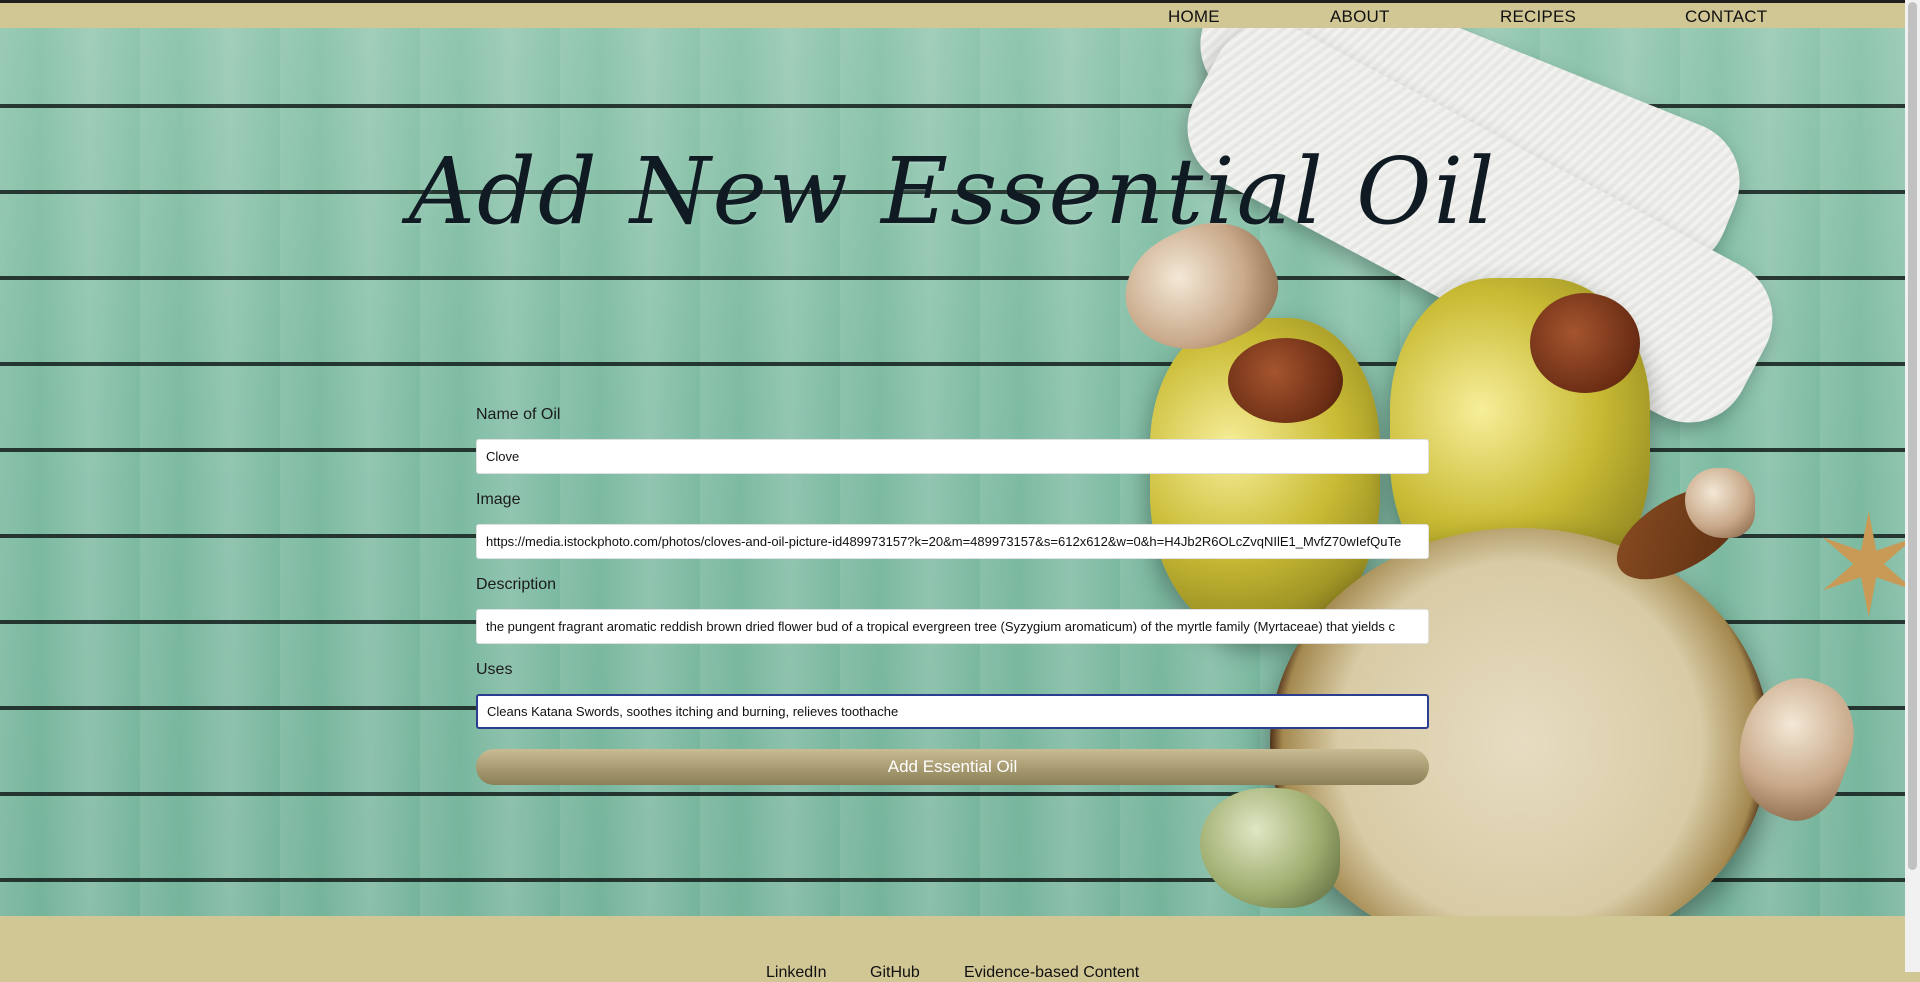 The height and width of the screenshot is (982, 1920). Describe the element at coordinates (498, 499) in the screenshot. I see `image-label: Image` at that location.